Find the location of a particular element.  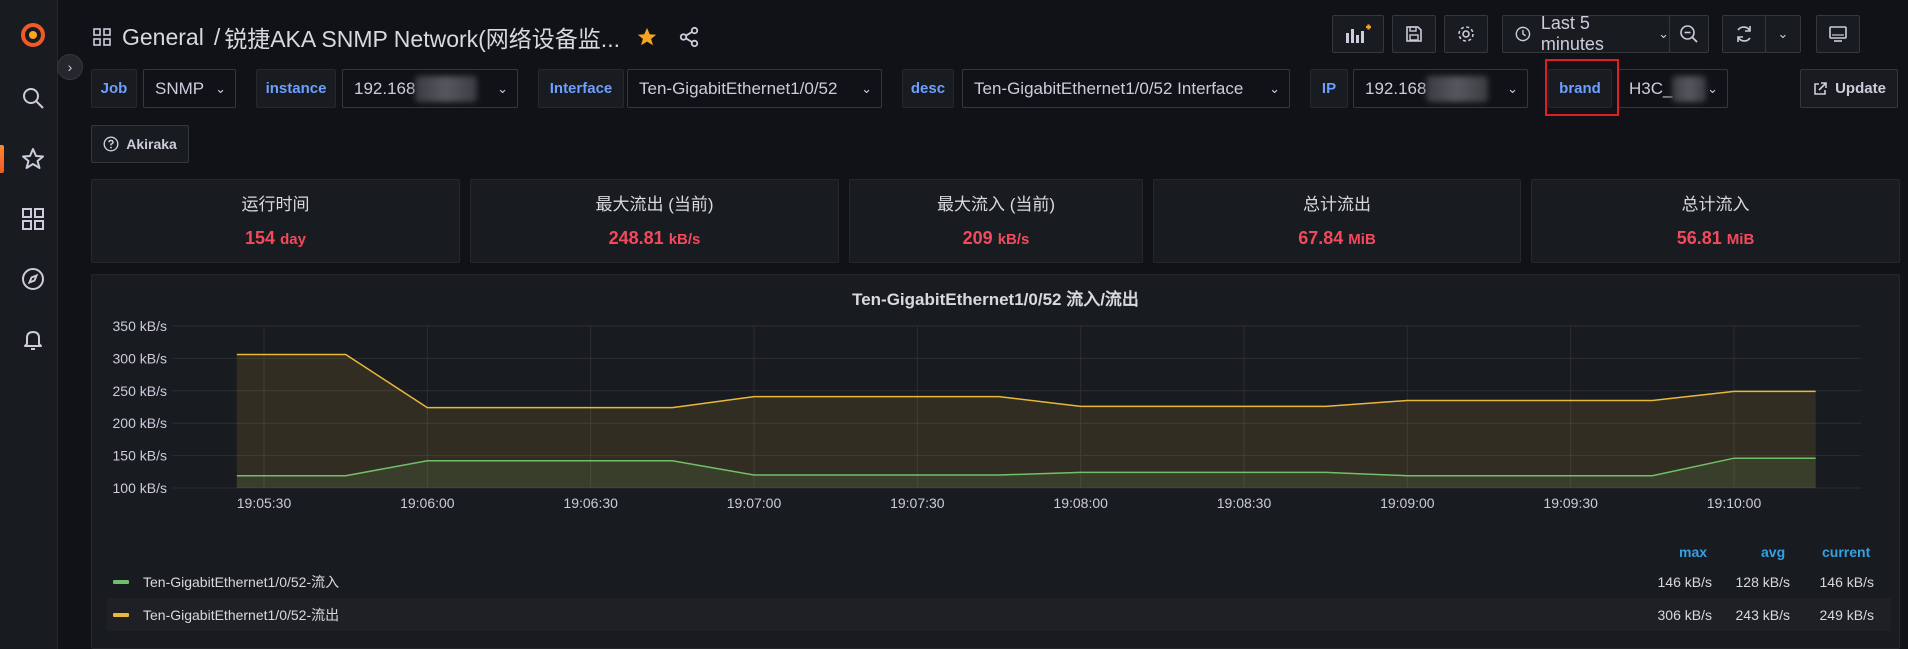

zoom-out-button is located at coordinates (1689, 34).